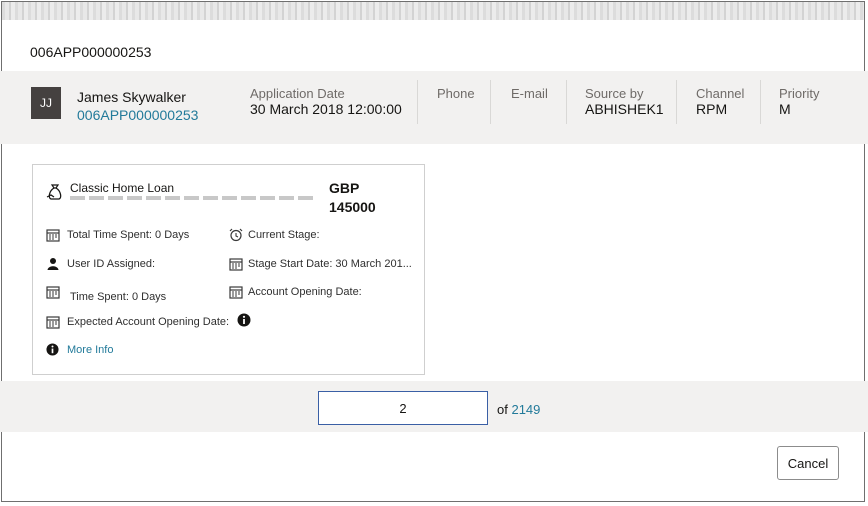  What do you see at coordinates (148, 322) in the screenshot?
I see `expected-account-opening-date: Expected Account Opening Date:` at bounding box center [148, 322].